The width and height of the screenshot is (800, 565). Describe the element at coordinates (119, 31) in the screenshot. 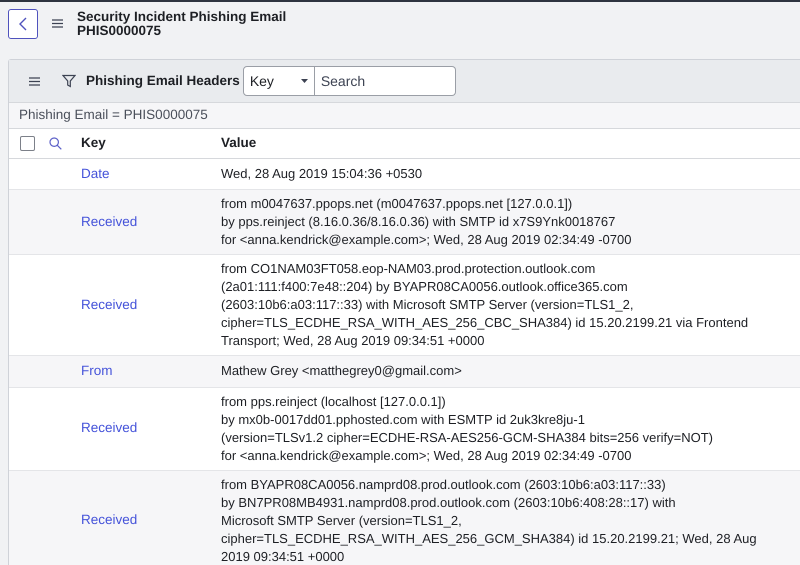

I see `record-number: PHIS0000075` at that location.